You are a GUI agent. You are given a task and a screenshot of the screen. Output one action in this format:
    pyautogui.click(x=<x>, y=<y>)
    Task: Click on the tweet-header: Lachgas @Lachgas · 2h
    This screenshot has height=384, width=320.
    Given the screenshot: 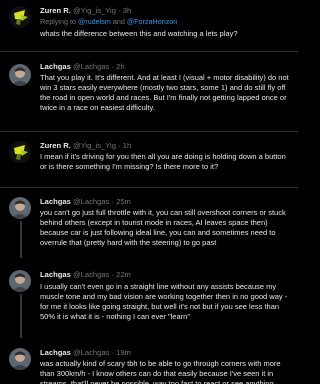 What is the action you would take?
    pyautogui.click(x=82, y=67)
    